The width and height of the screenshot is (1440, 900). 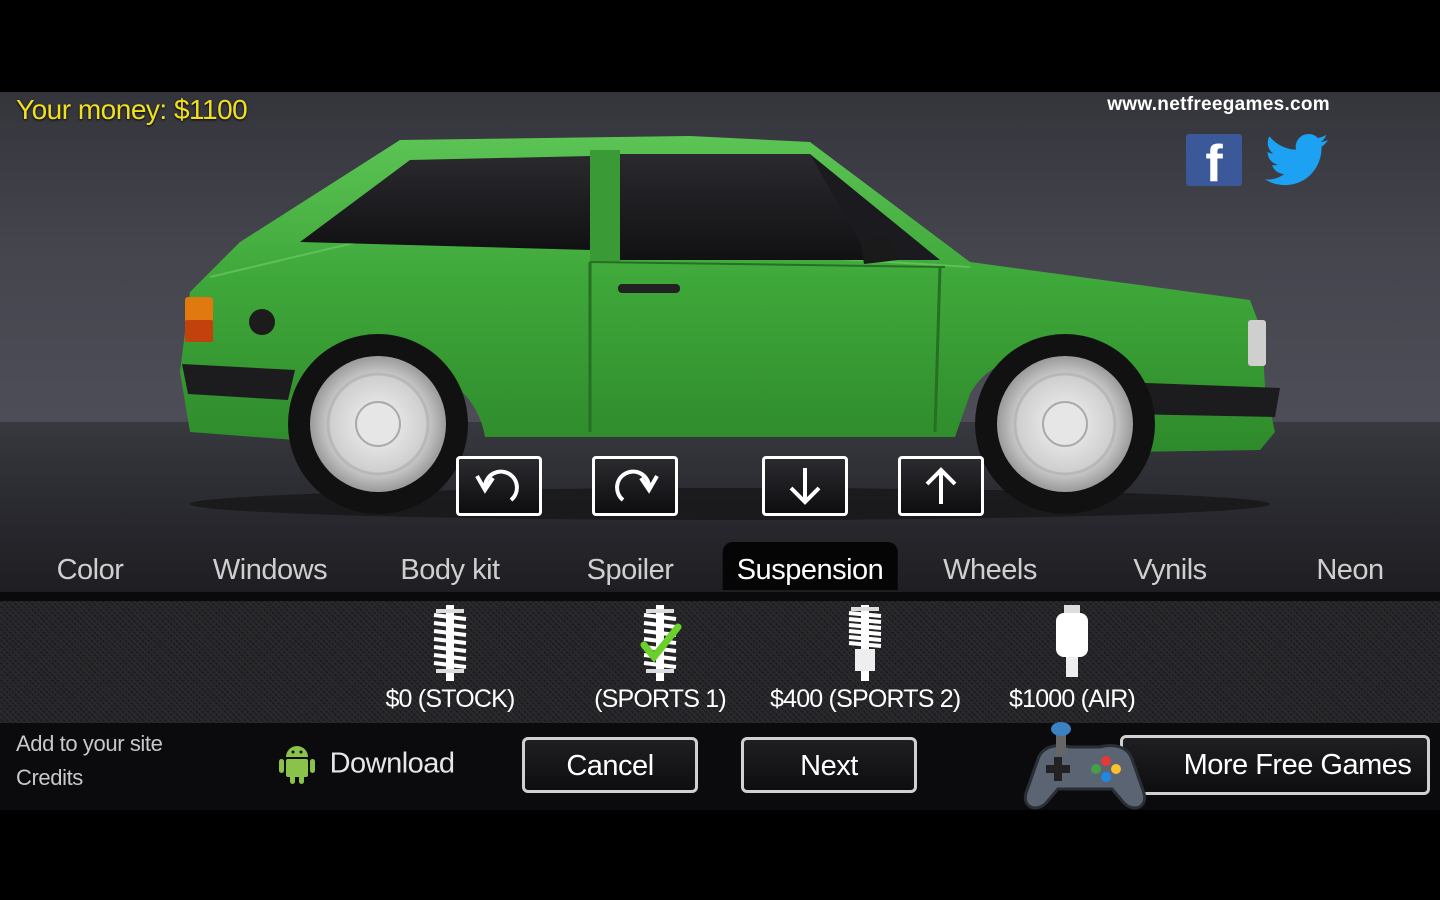 What do you see at coordinates (865, 699) in the screenshot?
I see `option-label: $400 (SPORTS 2)` at bounding box center [865, 699].